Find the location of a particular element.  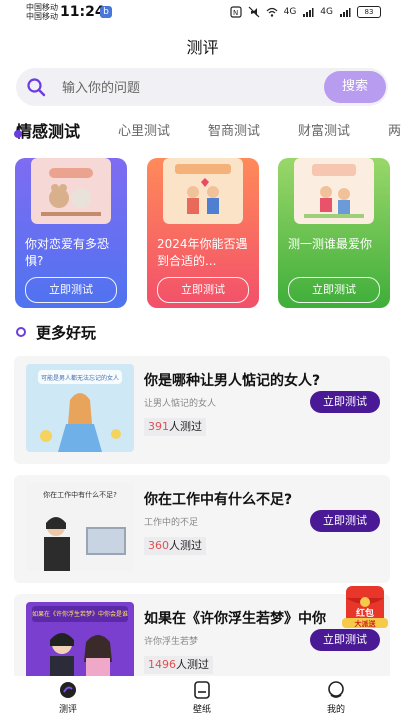

nav-item-evaluate: 测评 is located at coordinates (68, 697).